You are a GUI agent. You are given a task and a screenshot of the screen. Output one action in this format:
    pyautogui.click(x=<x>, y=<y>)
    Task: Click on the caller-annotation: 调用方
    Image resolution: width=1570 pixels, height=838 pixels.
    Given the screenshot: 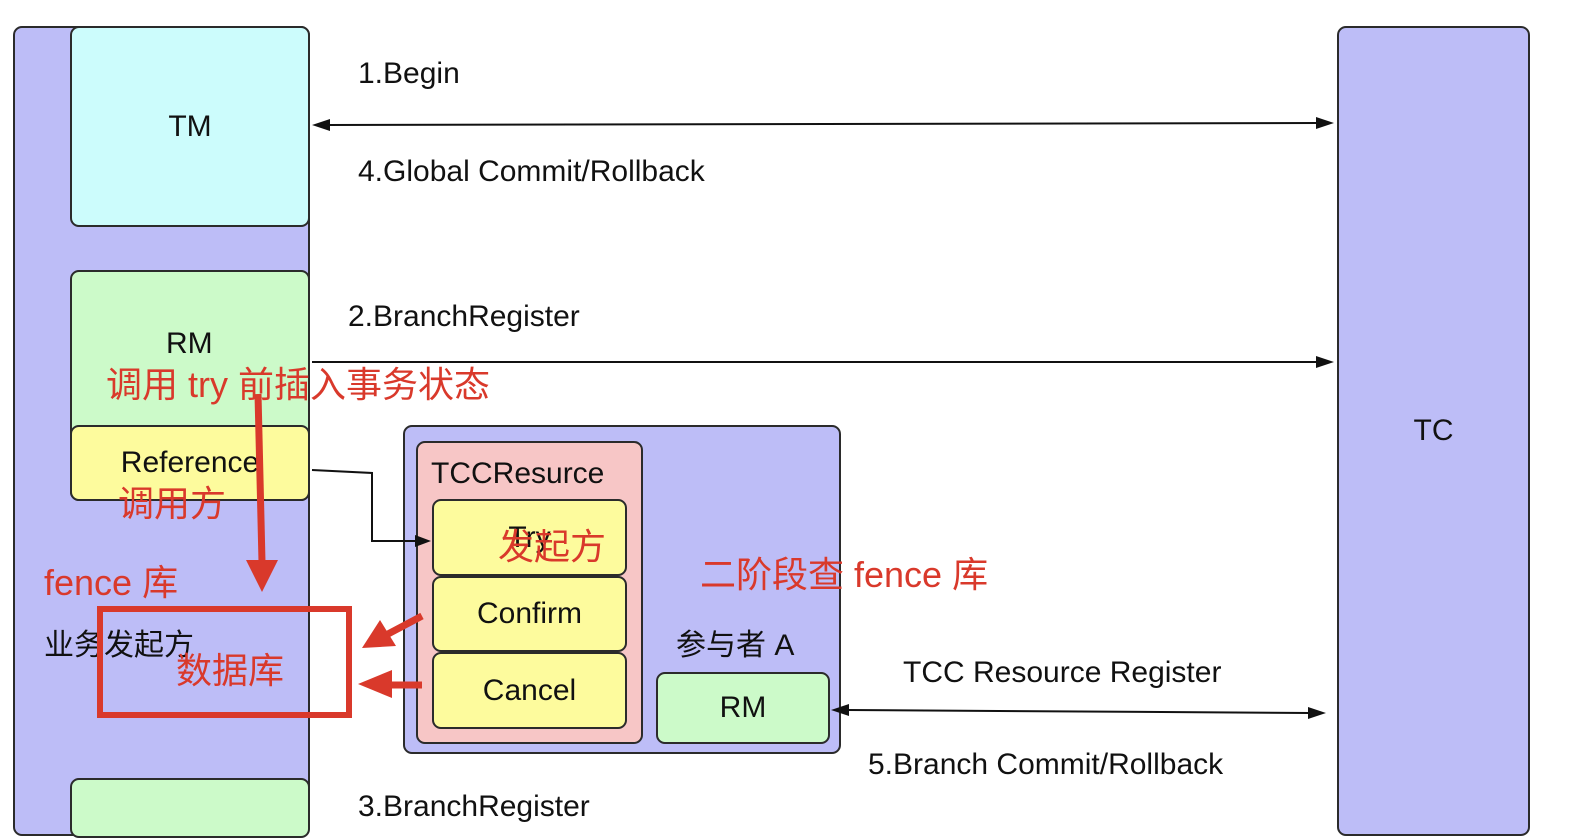 What is the action you would take?
    pyautogui.click(x=172, y=503)
    